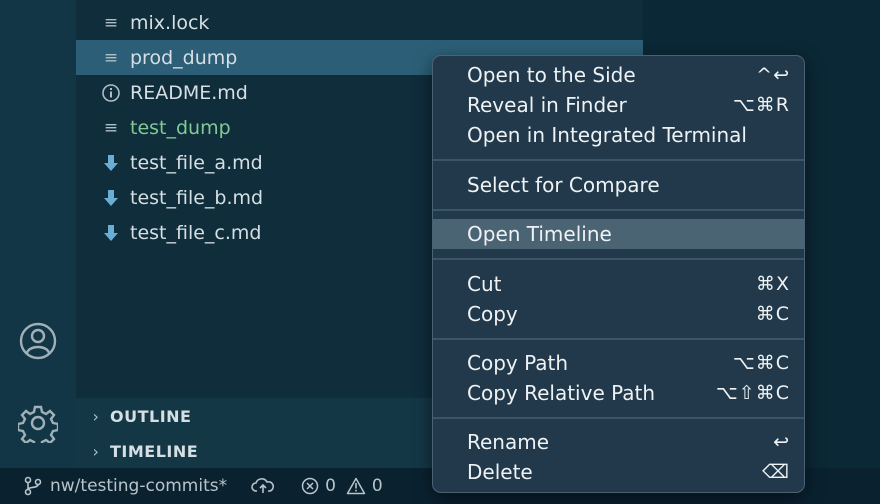 The height and width of the screenshot is (504, 880). I want to click on menu-item-shortcut: ⌥⇧⌘C, so click(752, 393).